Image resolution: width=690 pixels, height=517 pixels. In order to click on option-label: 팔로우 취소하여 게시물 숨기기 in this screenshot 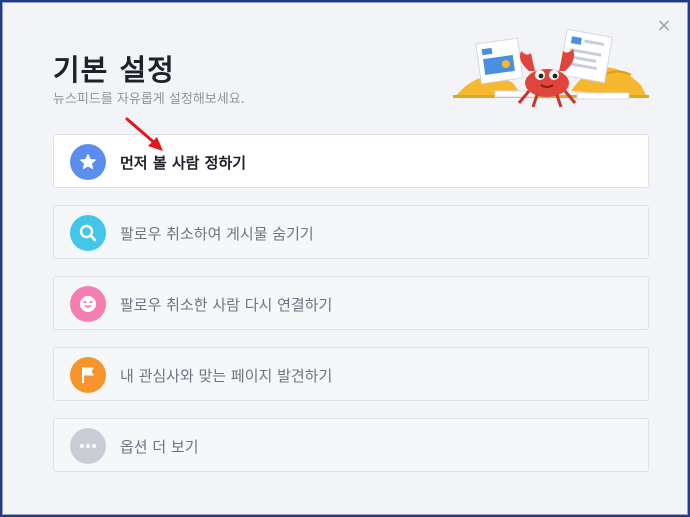, I will do `click(217, 234)`.